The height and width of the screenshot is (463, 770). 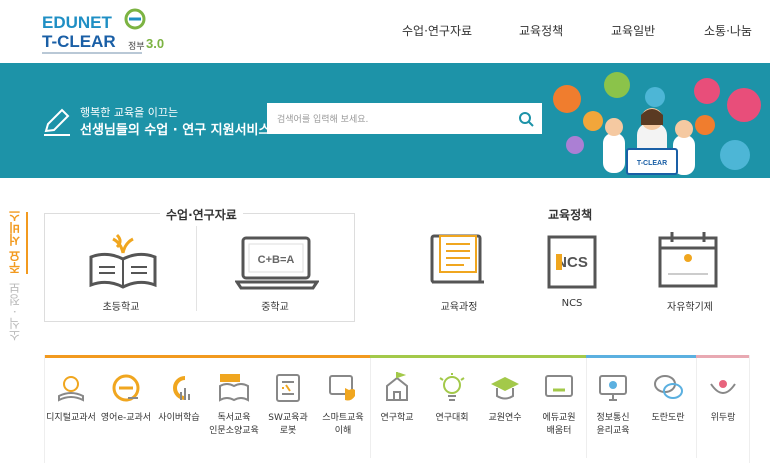 I want to click on nav-policy: 교육정책, so click(x=541, y=30).